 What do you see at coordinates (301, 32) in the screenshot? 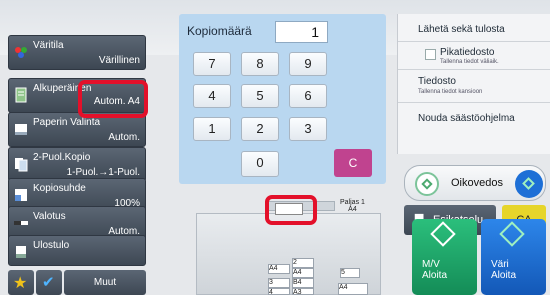
I see `copy-count-field: 1` at bounding box center [301, 32].